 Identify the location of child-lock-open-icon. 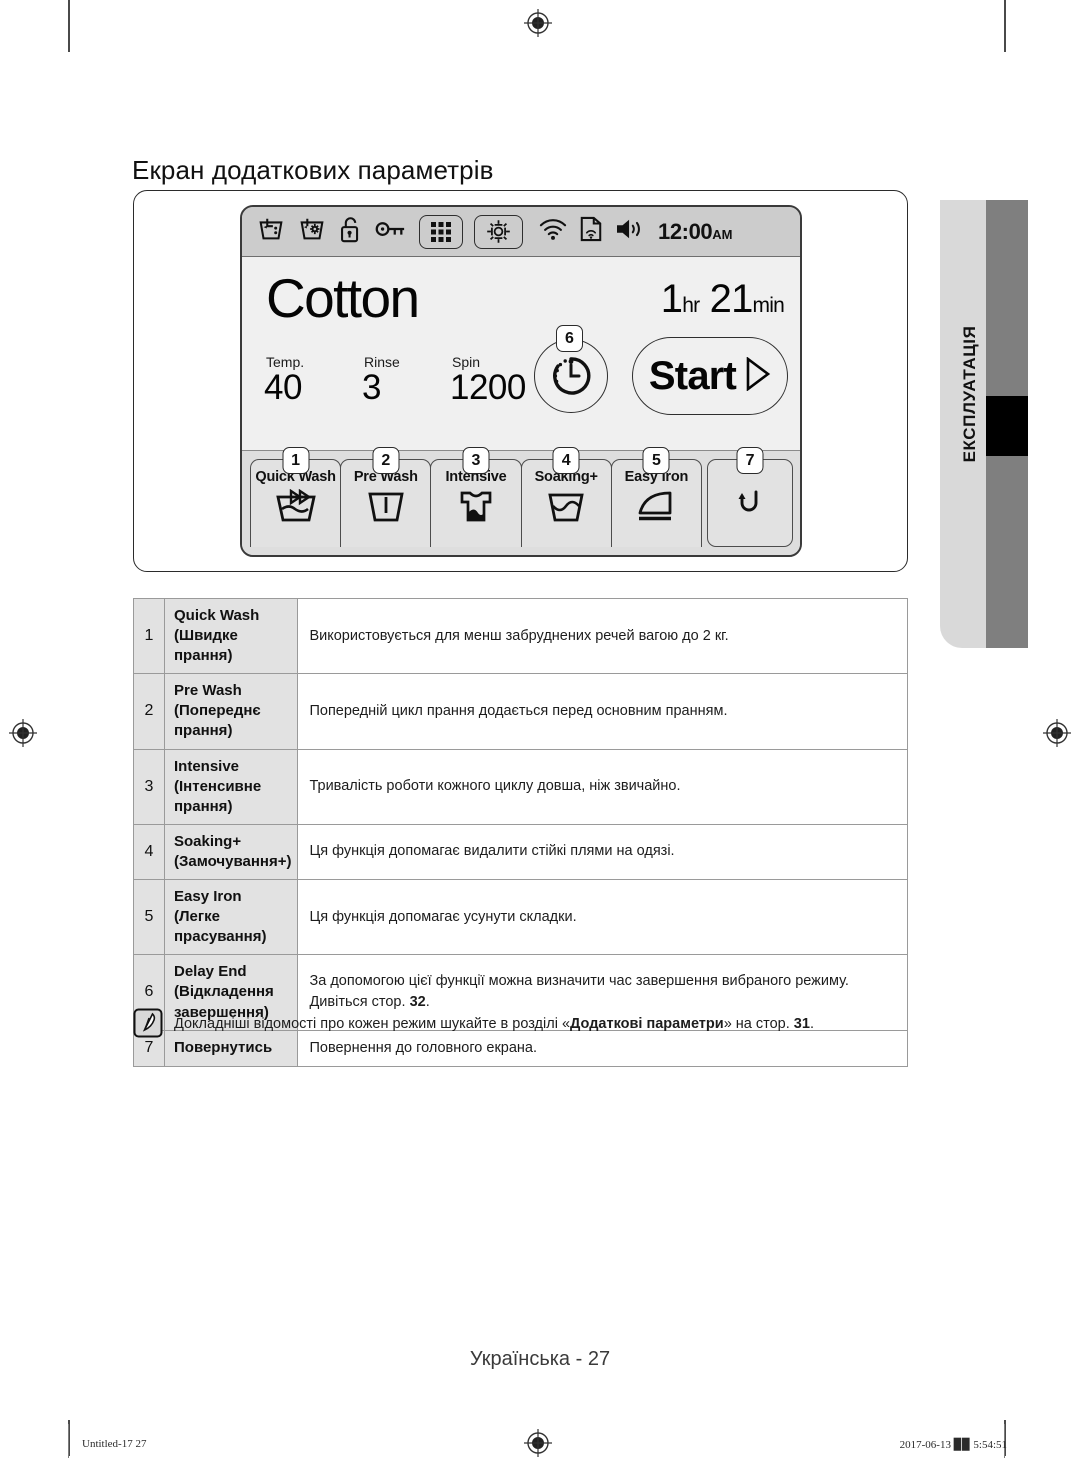
(350, 231).